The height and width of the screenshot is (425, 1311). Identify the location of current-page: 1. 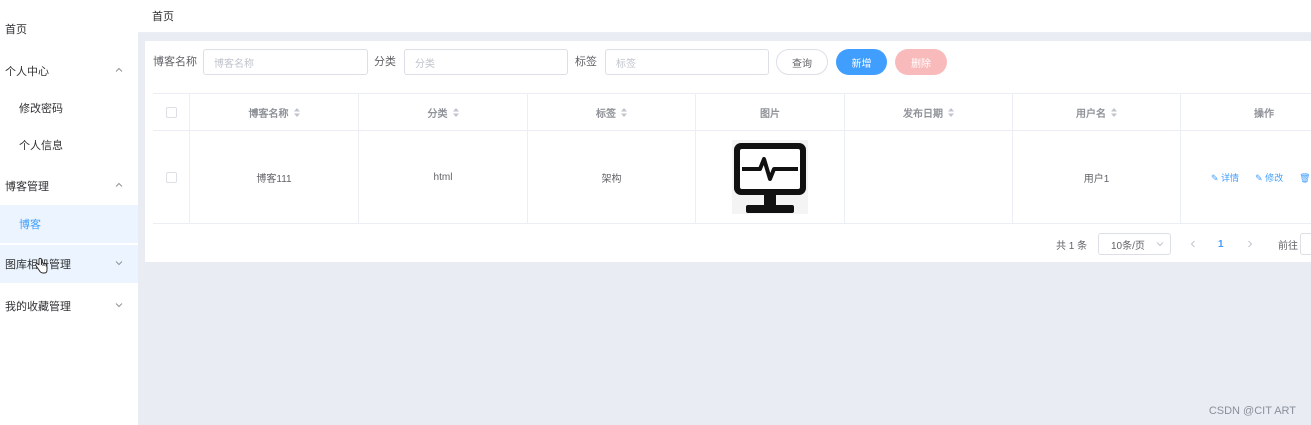
(1221, 244).